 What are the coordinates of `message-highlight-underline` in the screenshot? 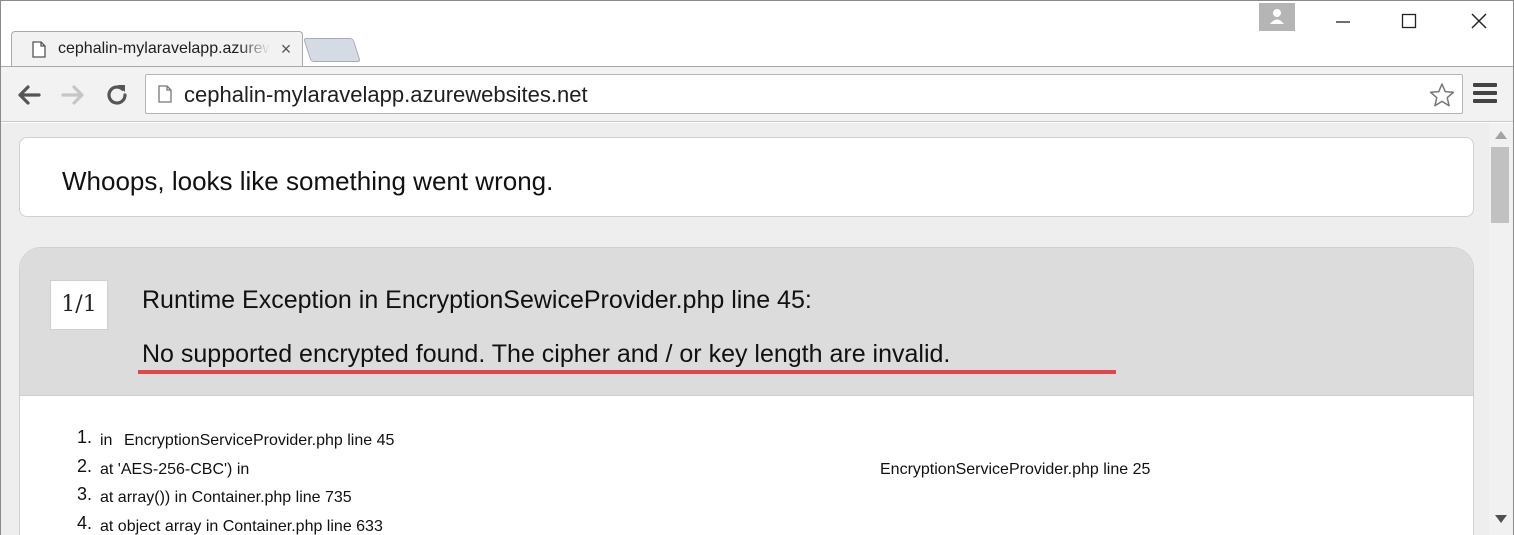 It's located at (627, 372).